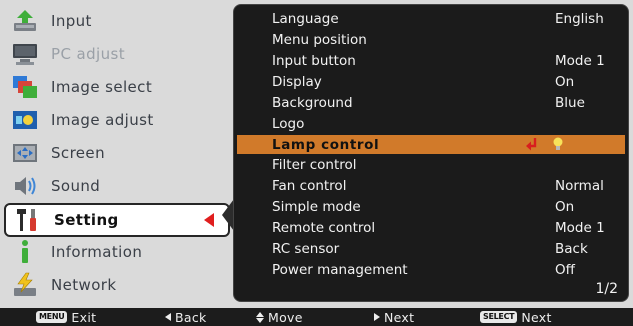 The height and width of the screenshot is (326, 633). What do you see at coordinates (606, 289) in the screenshot?
I see `page-indicator: 1/2` at bounding box center [606, 289].